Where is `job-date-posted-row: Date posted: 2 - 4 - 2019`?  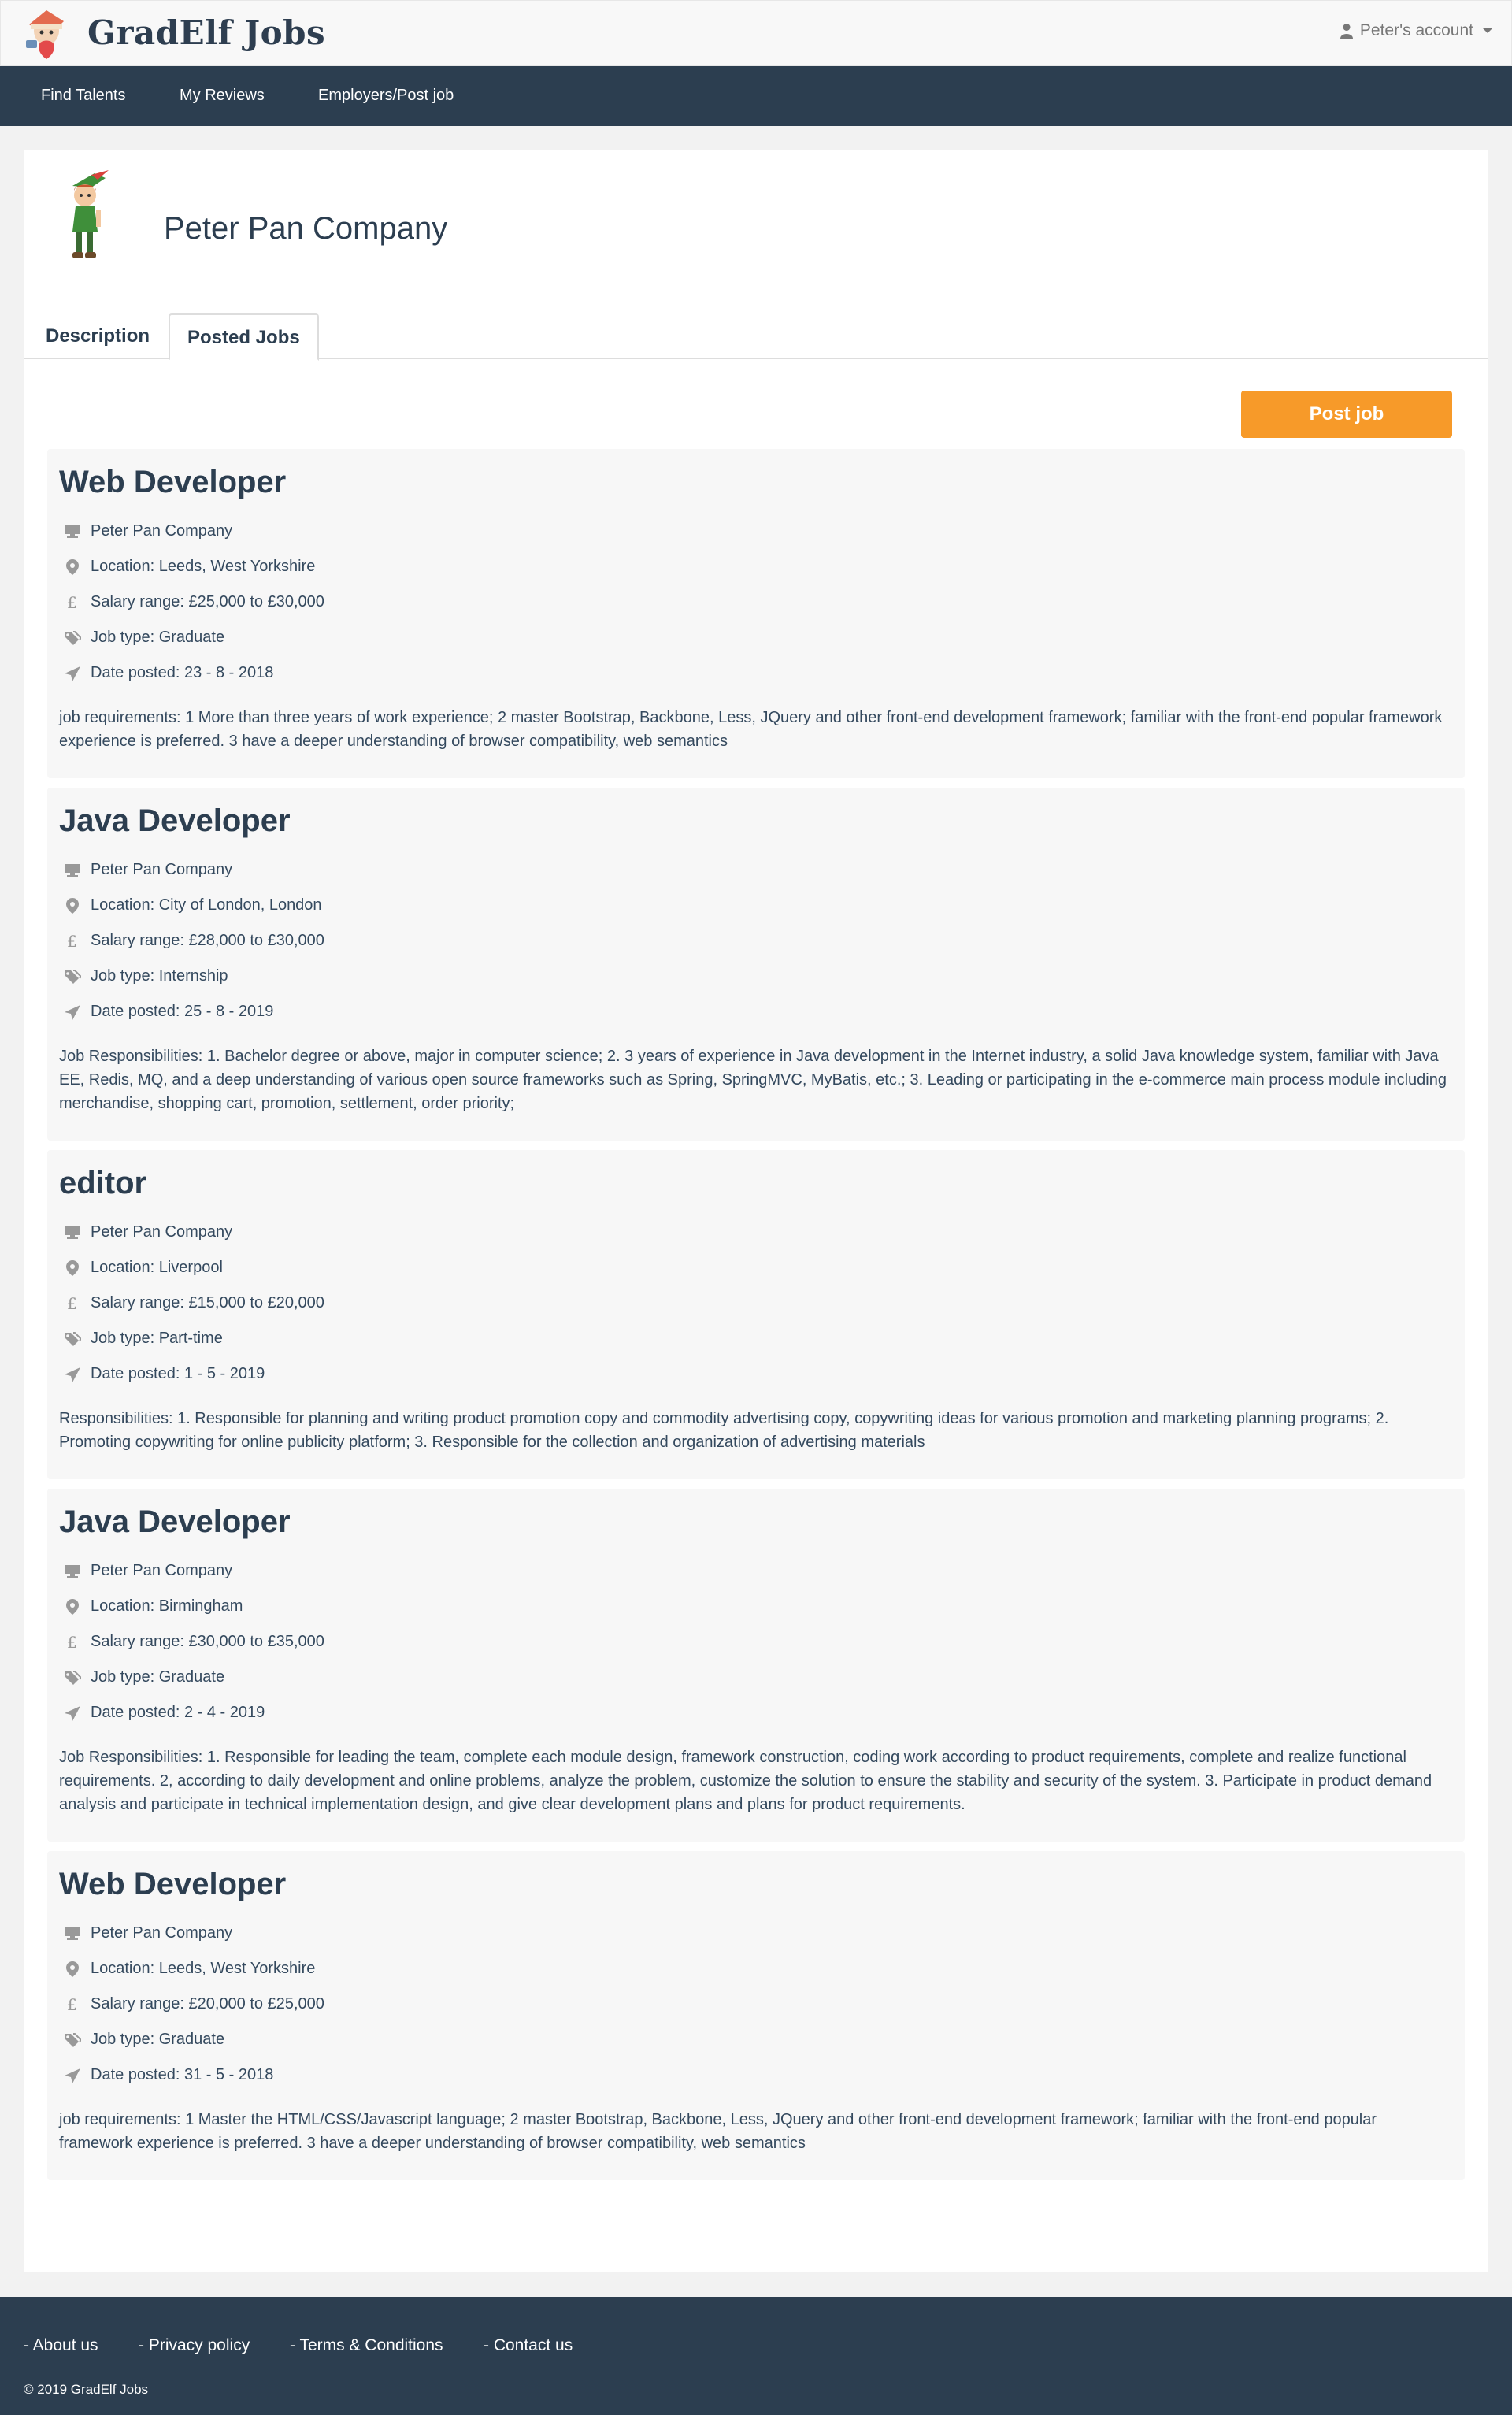 job-date-posted-row: Date posted: 2 - 4 - 2019 is located at coordinates (756, 1713).